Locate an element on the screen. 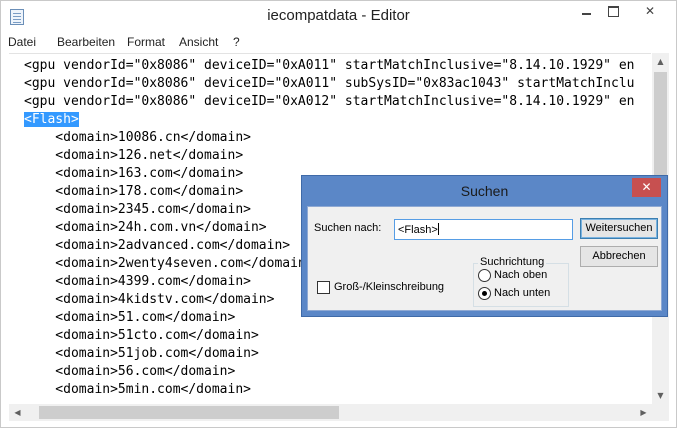 The width and height of the screenshot is (677, 428). editor-line: <domain>24h.com.vn</domain> is located at coordinates (145, 227).